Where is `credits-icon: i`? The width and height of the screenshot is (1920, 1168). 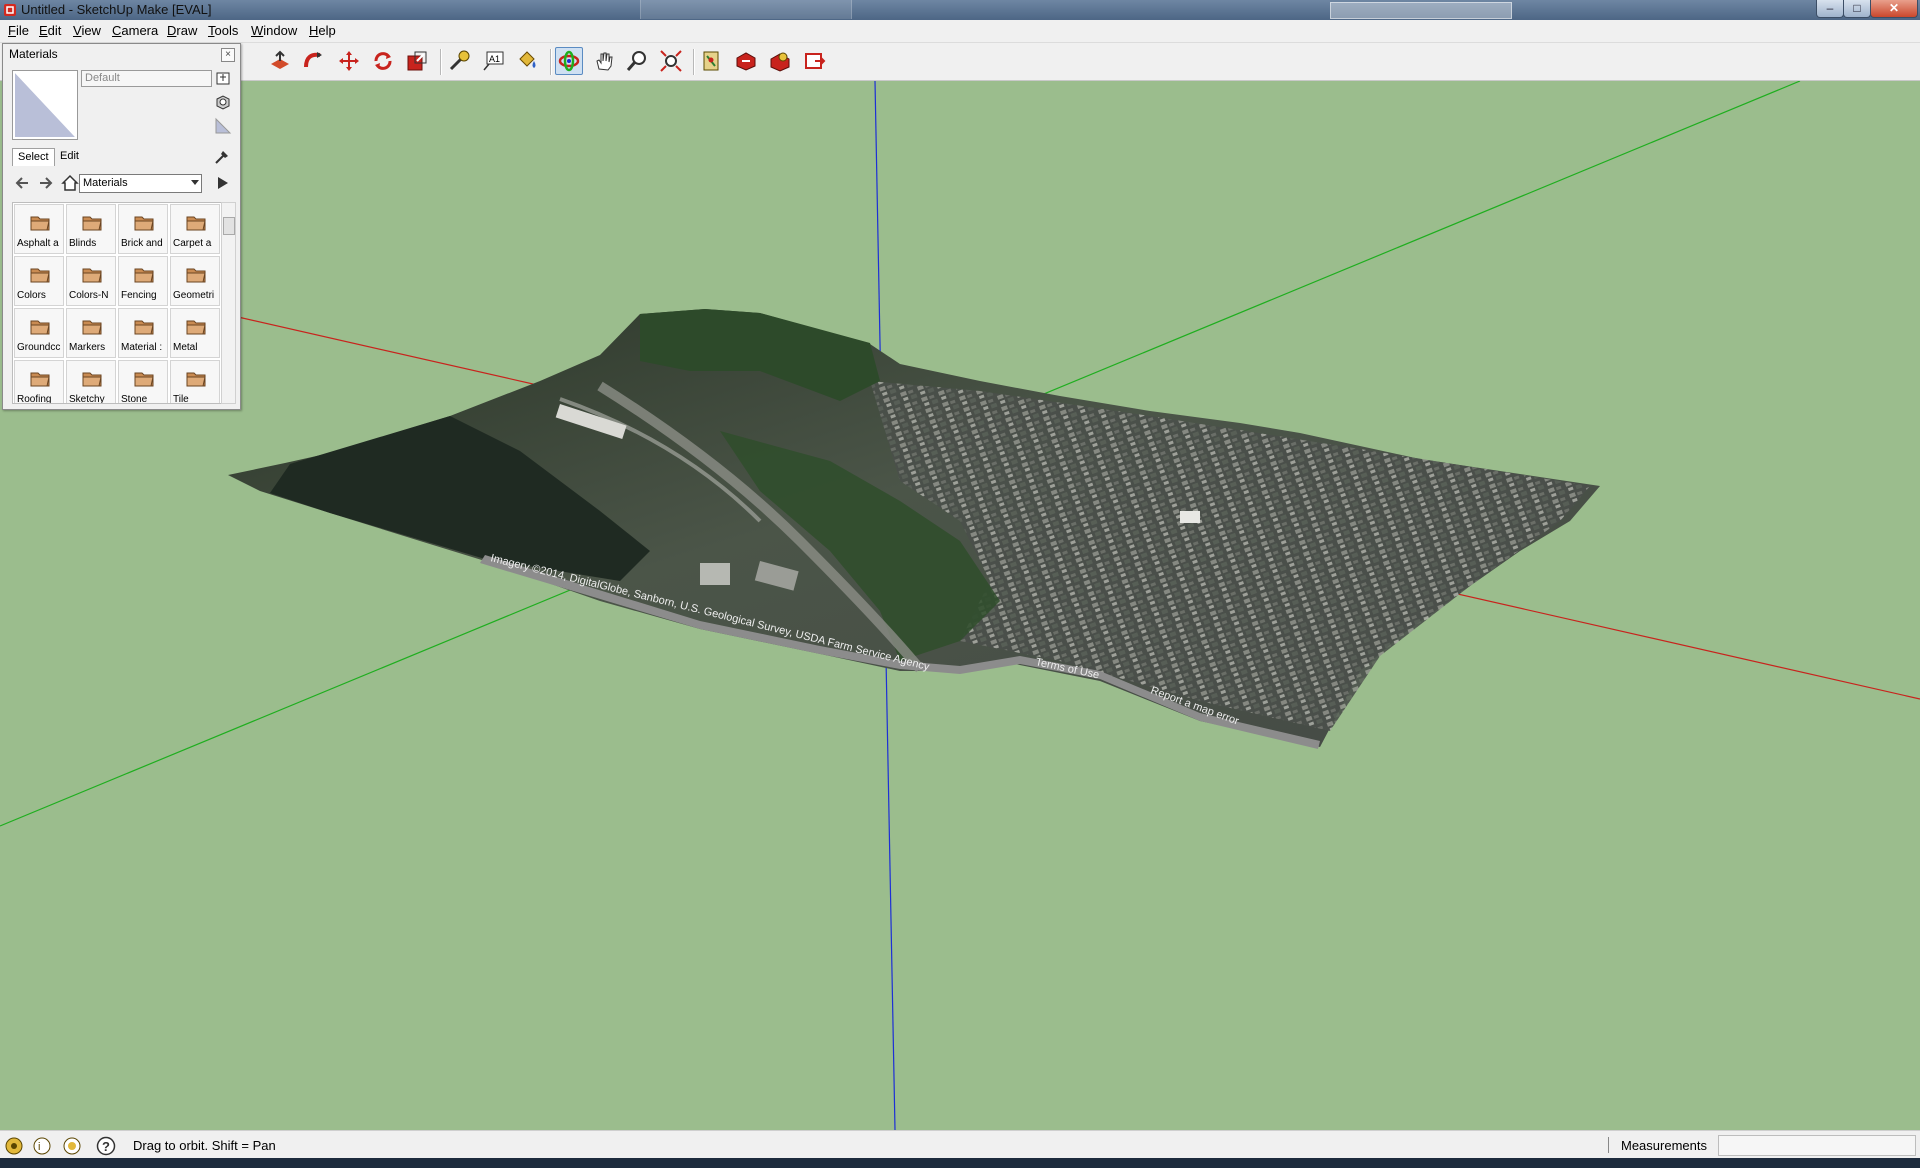
credits-icon: i is located at coordinates (42, 1146).